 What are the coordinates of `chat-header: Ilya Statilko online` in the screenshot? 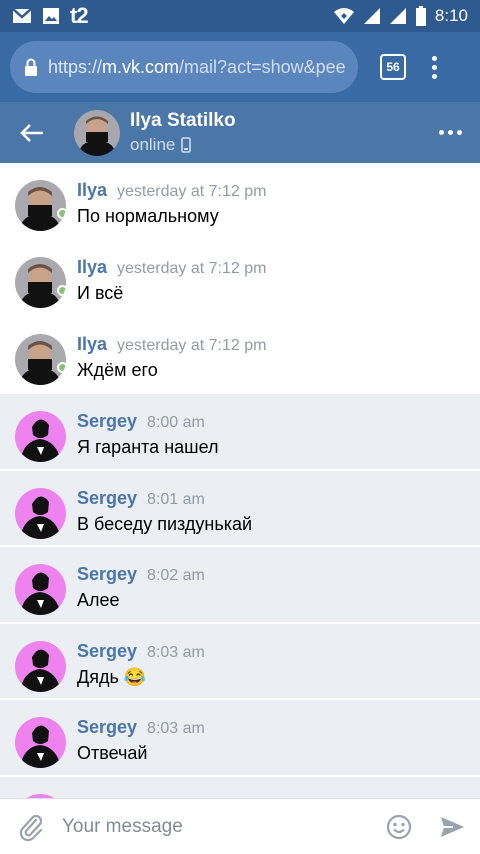 It's located at (240, 132).